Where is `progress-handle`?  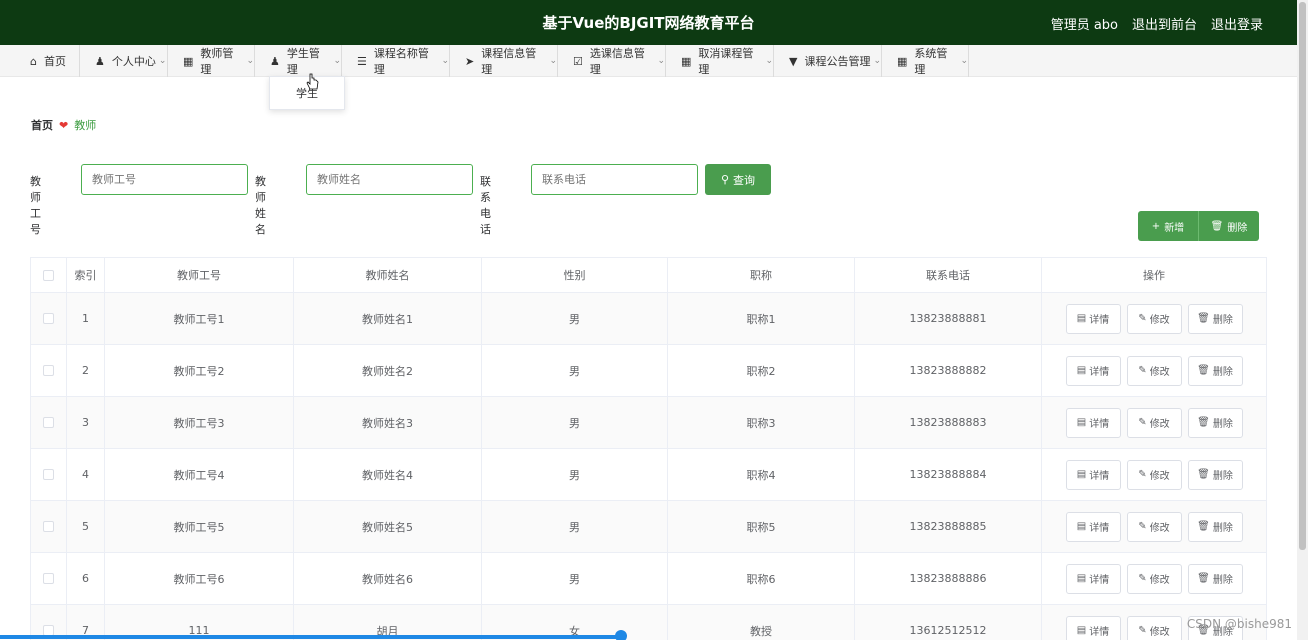
progress-handle is located at coordinates (621, 635).